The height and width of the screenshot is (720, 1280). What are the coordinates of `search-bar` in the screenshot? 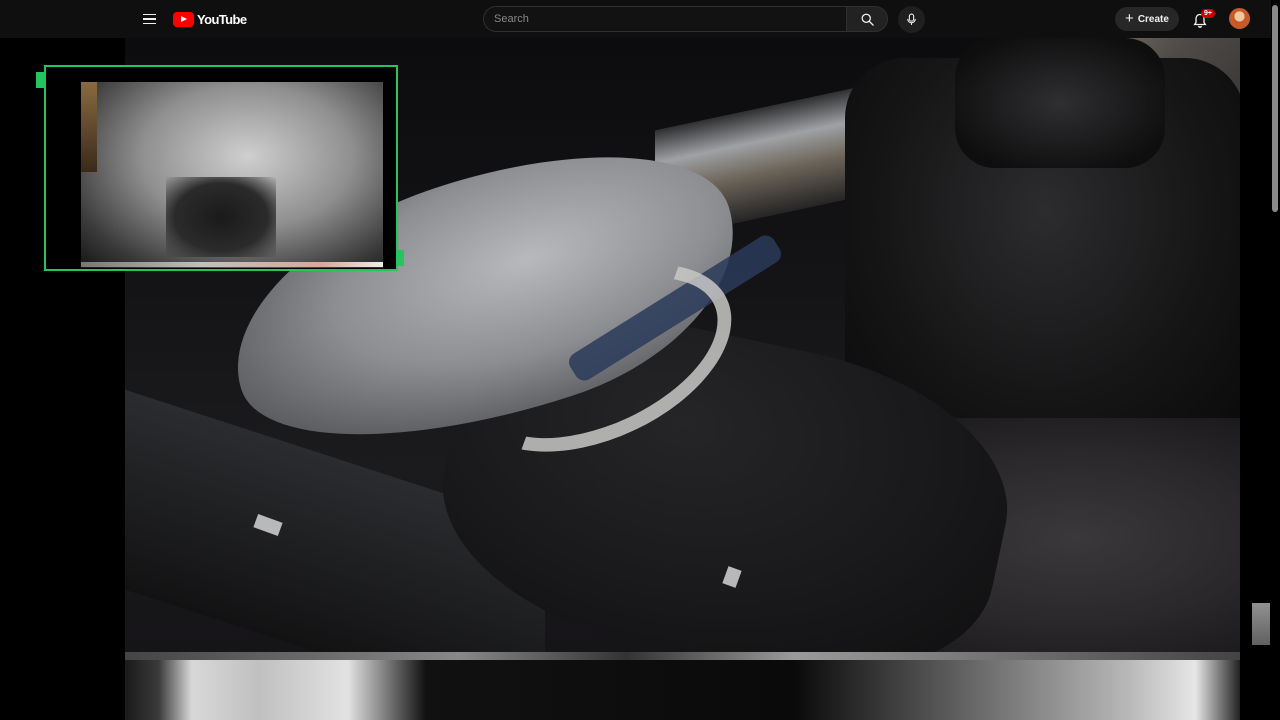 It's located at (685, 19).